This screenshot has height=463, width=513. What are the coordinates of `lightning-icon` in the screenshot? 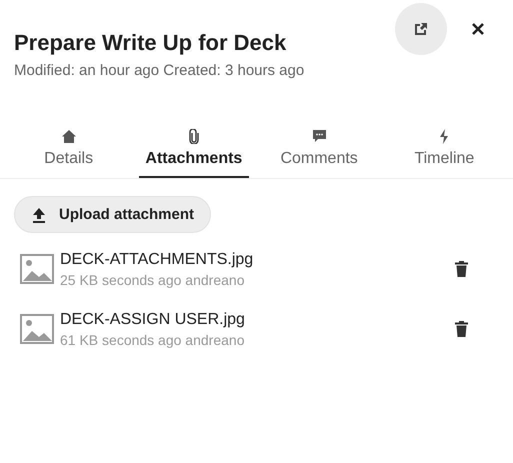 It's located at (444, 136).